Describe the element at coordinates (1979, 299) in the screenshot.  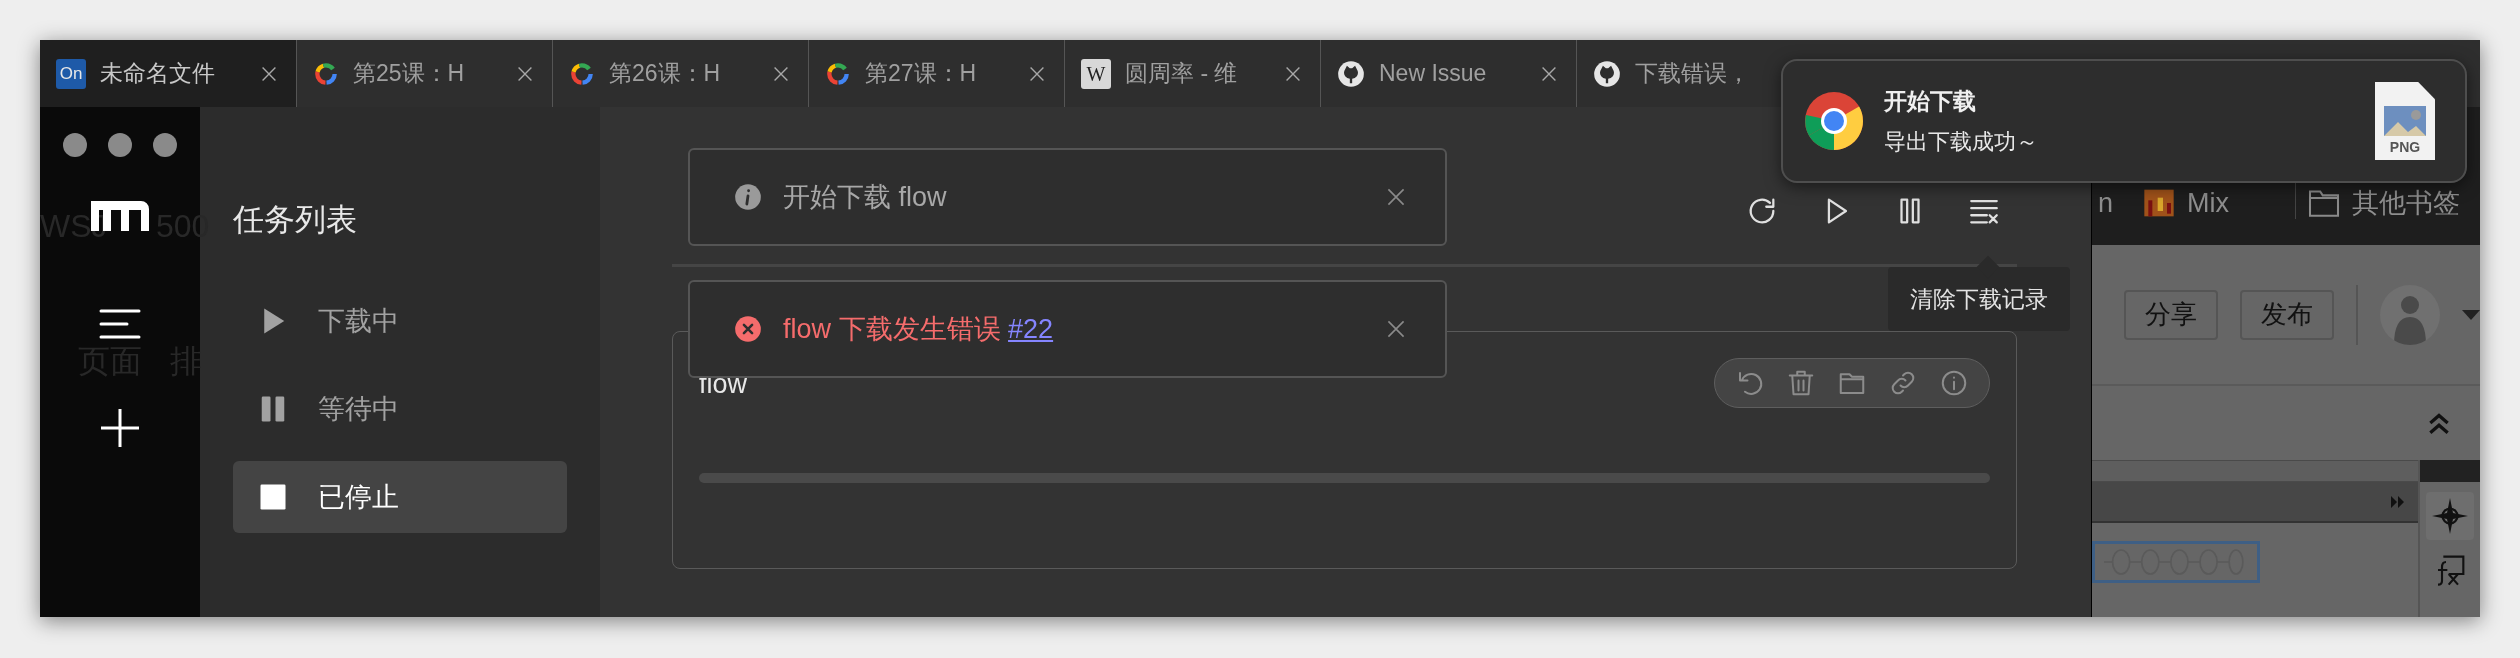
I see `tooltip-text: 清除下载记录` at that location.